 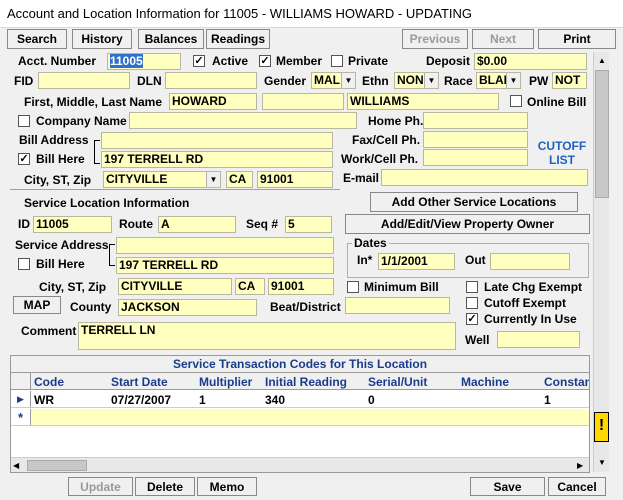 I want to click on acct-number-field: 11005, so click(x=144, y=61).